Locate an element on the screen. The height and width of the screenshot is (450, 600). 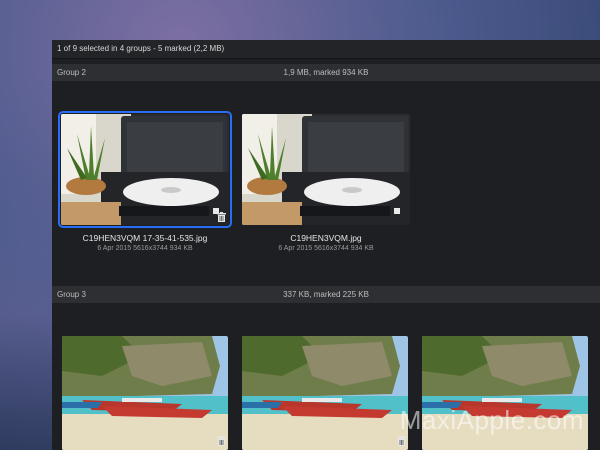
file-name: C19HEN3VQM.jpg is located at coordinates (326, 238).